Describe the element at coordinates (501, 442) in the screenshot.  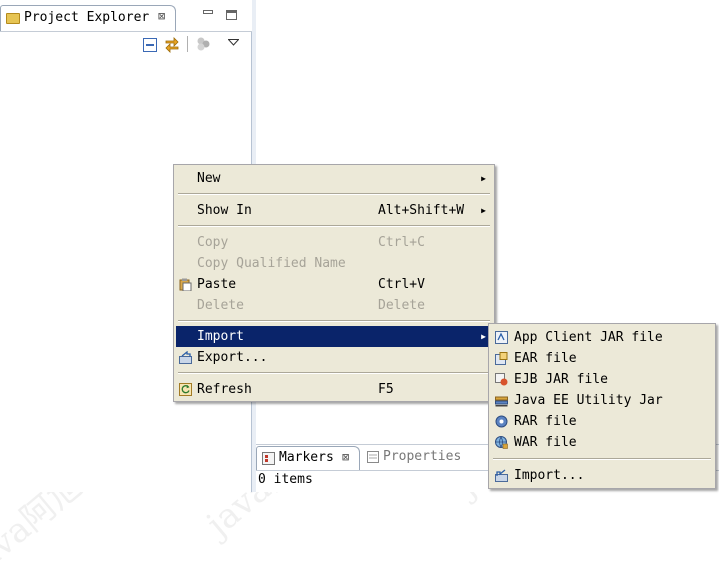
I see `war-file-icon` at that location.